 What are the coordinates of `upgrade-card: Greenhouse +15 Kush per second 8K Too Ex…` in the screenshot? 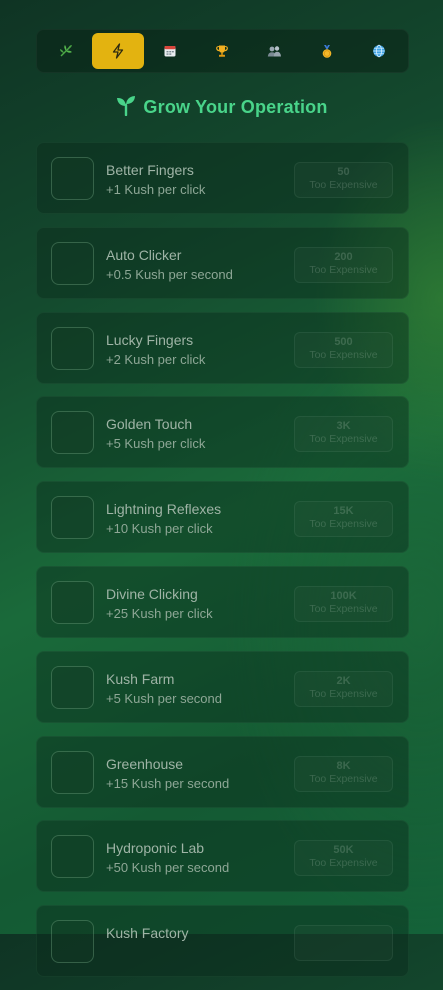 It's located at (222, 771).